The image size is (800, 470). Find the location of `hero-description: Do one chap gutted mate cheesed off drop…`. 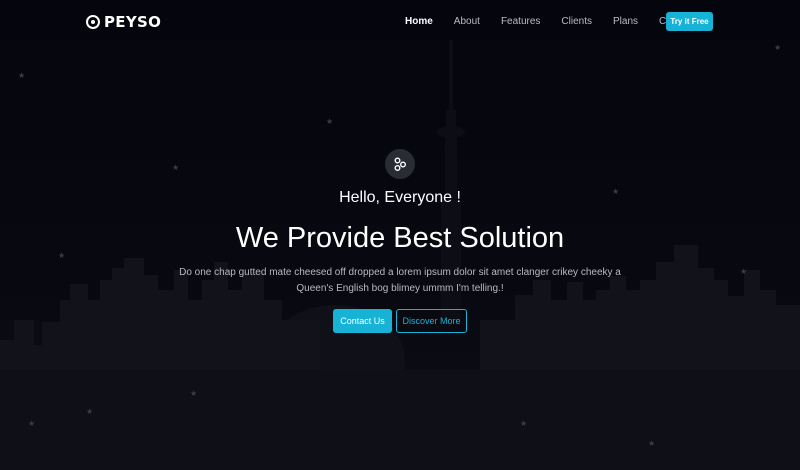

hero-description: Do one chap gutted mate cheesed off drop… is located at coordinates (400, 280).